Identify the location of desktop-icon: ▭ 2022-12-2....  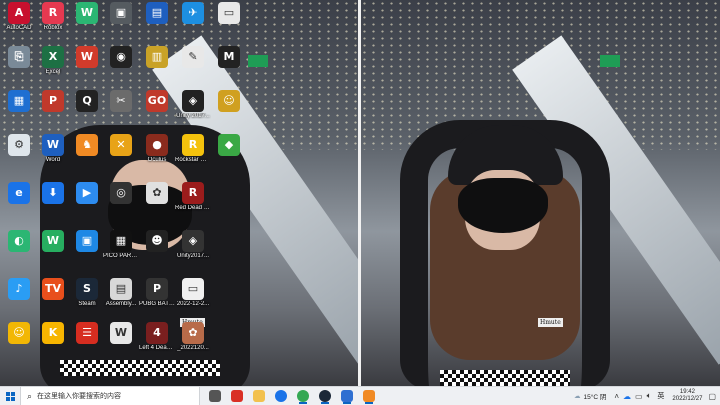
(193, 293).